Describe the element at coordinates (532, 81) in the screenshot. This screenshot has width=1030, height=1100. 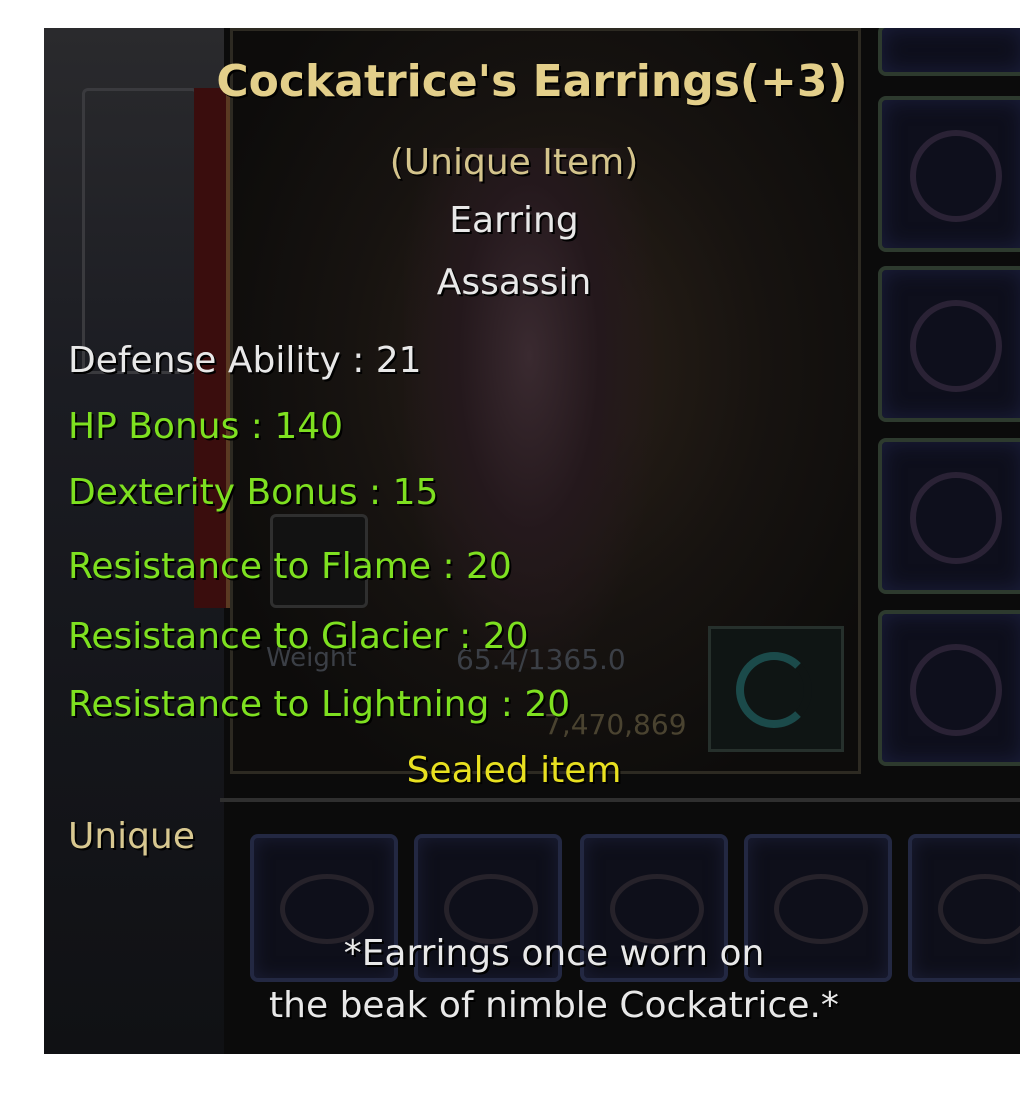
I see `item-name: Cockatrice's Earrings(+3)` at that location.